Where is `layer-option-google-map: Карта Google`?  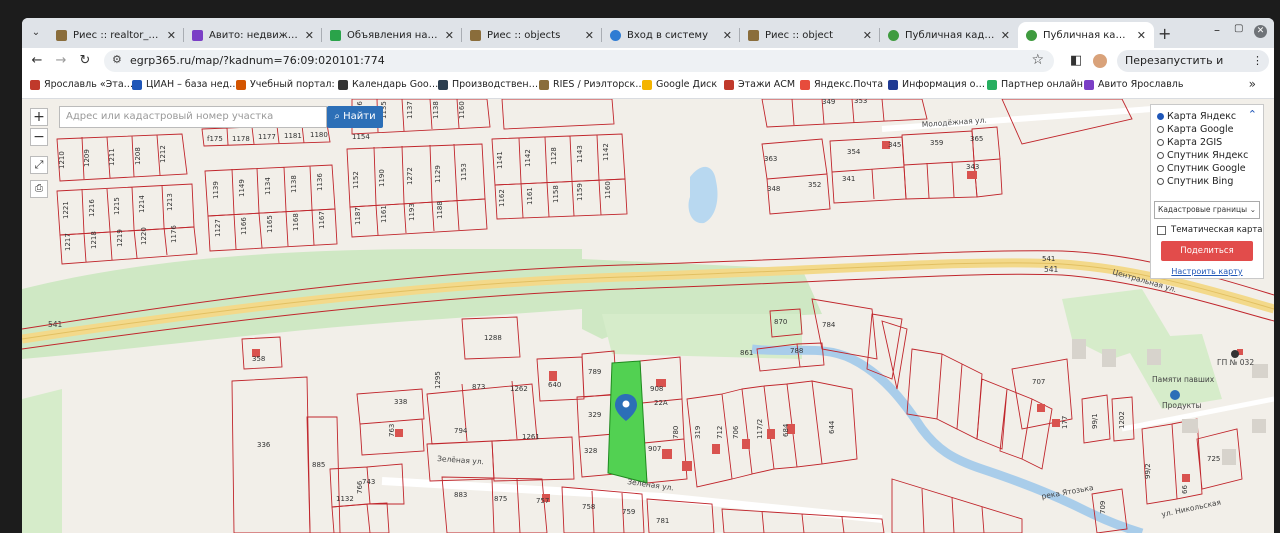 layer-option-google-map: Карта Google is located at coordinates (1195, 129).